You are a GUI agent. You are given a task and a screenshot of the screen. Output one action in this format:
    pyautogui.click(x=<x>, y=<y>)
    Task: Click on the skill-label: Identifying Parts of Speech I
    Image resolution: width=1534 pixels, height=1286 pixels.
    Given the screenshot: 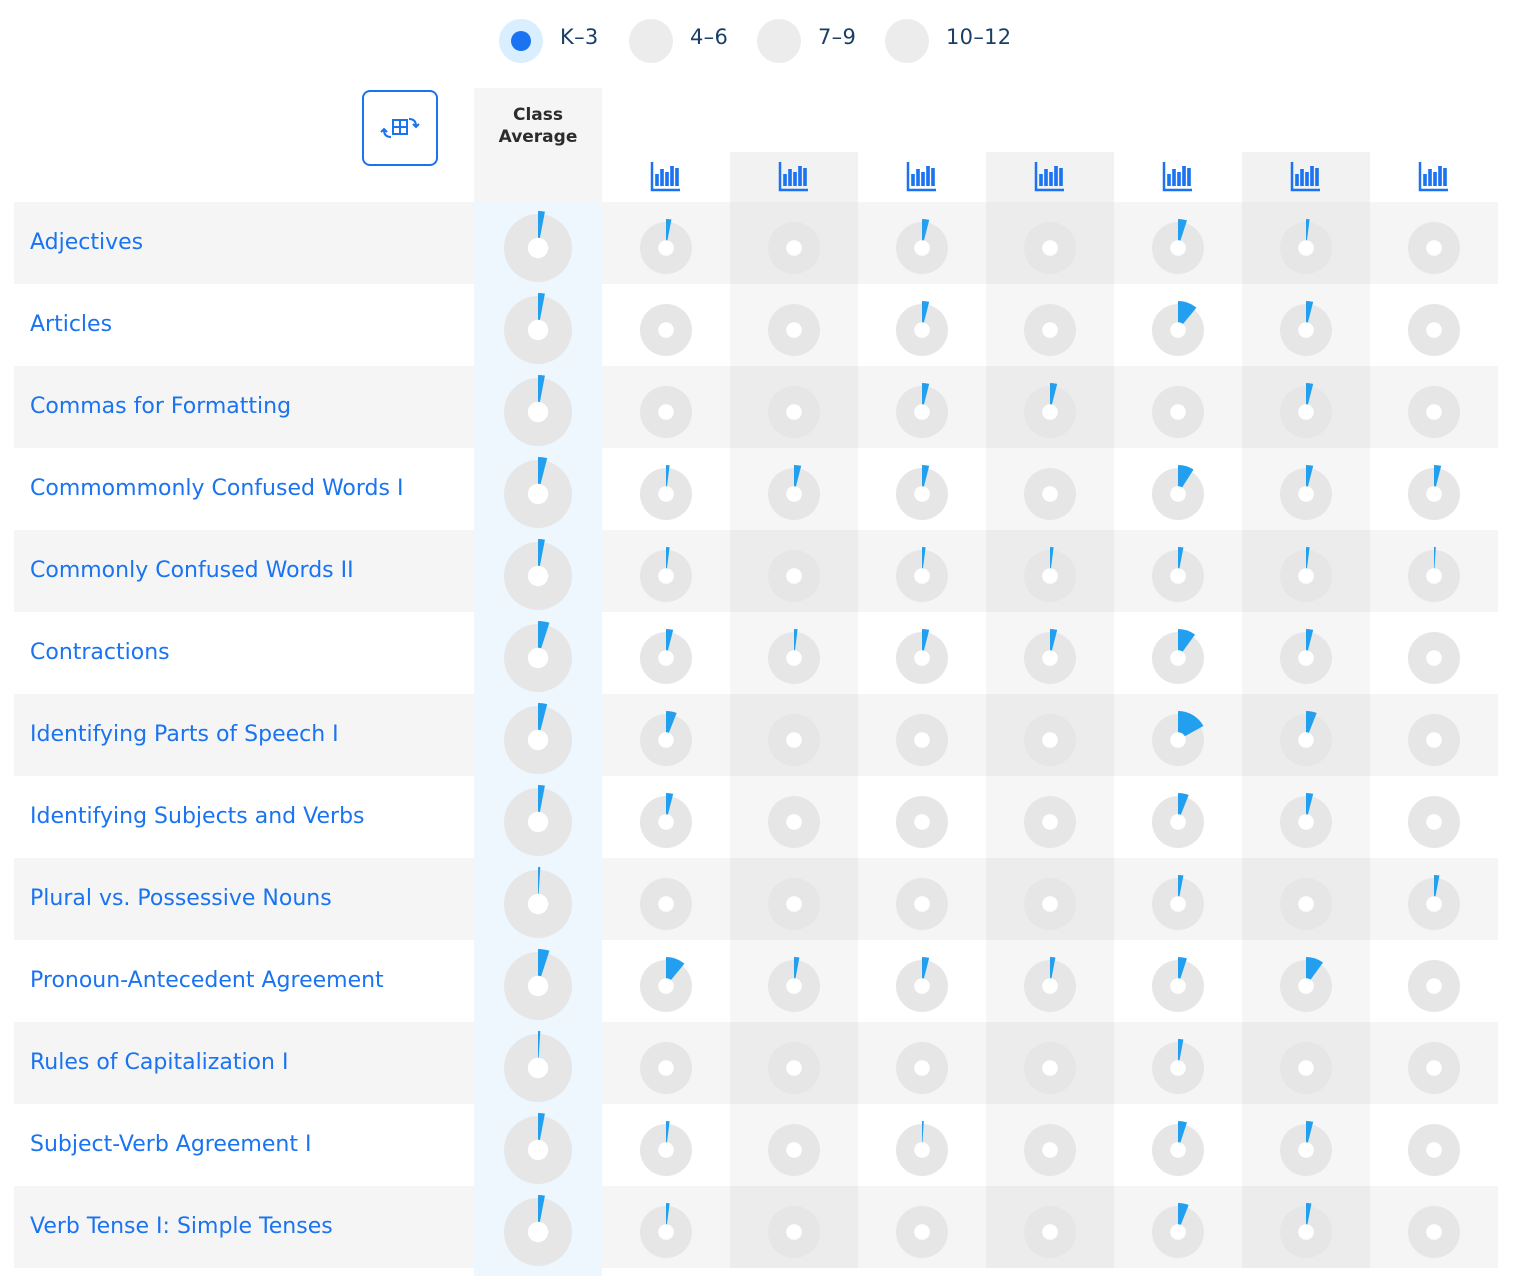 What is the action you would take?
    pyautogui.click(x=184, y=735)
    